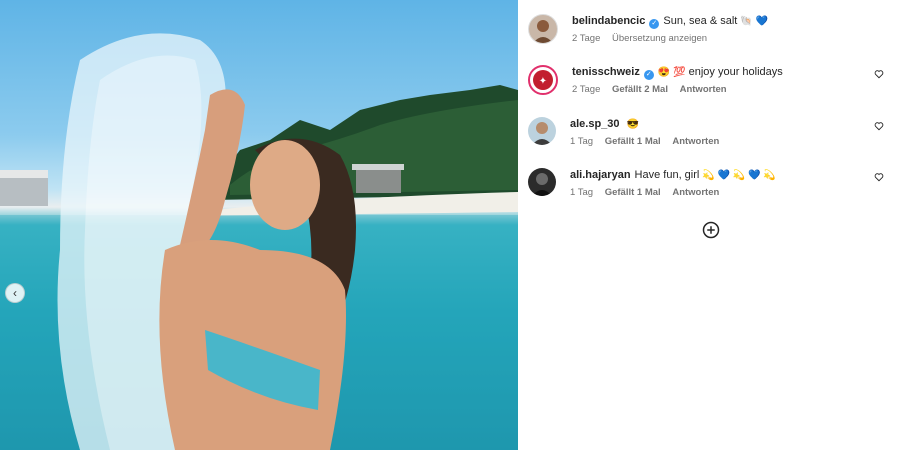  Describe the element at coordinates (586, 89) in the screenshot. I see `comment-time: 2 Tage` at that location.